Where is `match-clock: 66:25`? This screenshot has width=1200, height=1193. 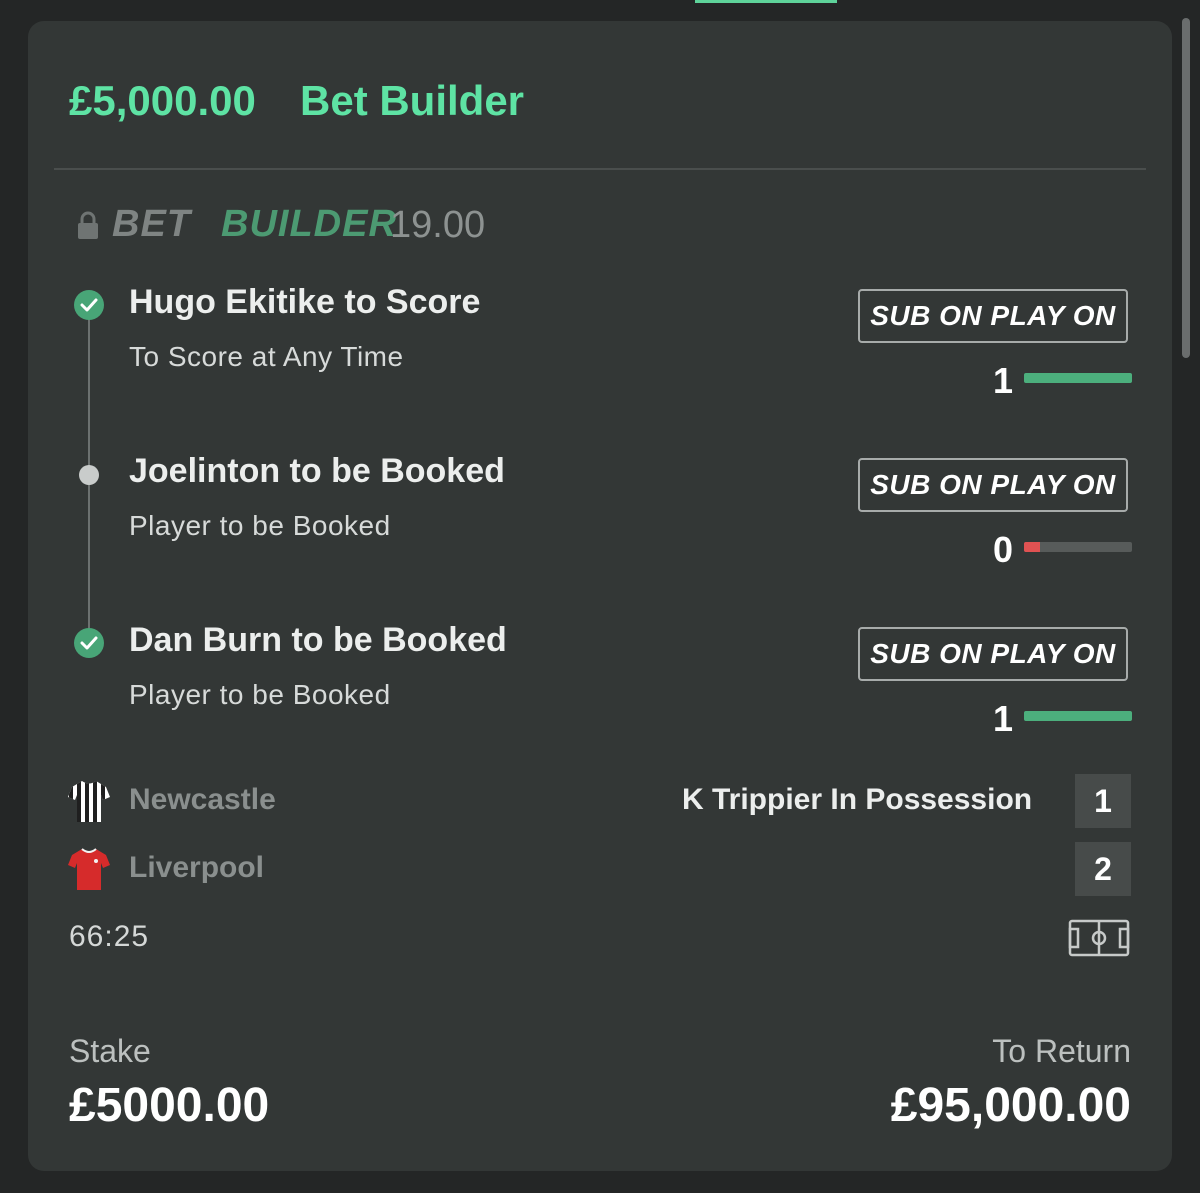 match-clock: 66:25 is located at coordinates (109, 936).